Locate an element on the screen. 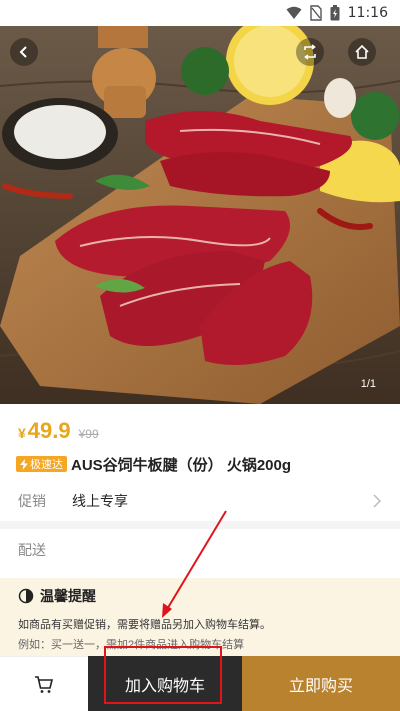 The height and width of the screenshot is (711, 400). shield-icon is located at coordinates (26, 596).